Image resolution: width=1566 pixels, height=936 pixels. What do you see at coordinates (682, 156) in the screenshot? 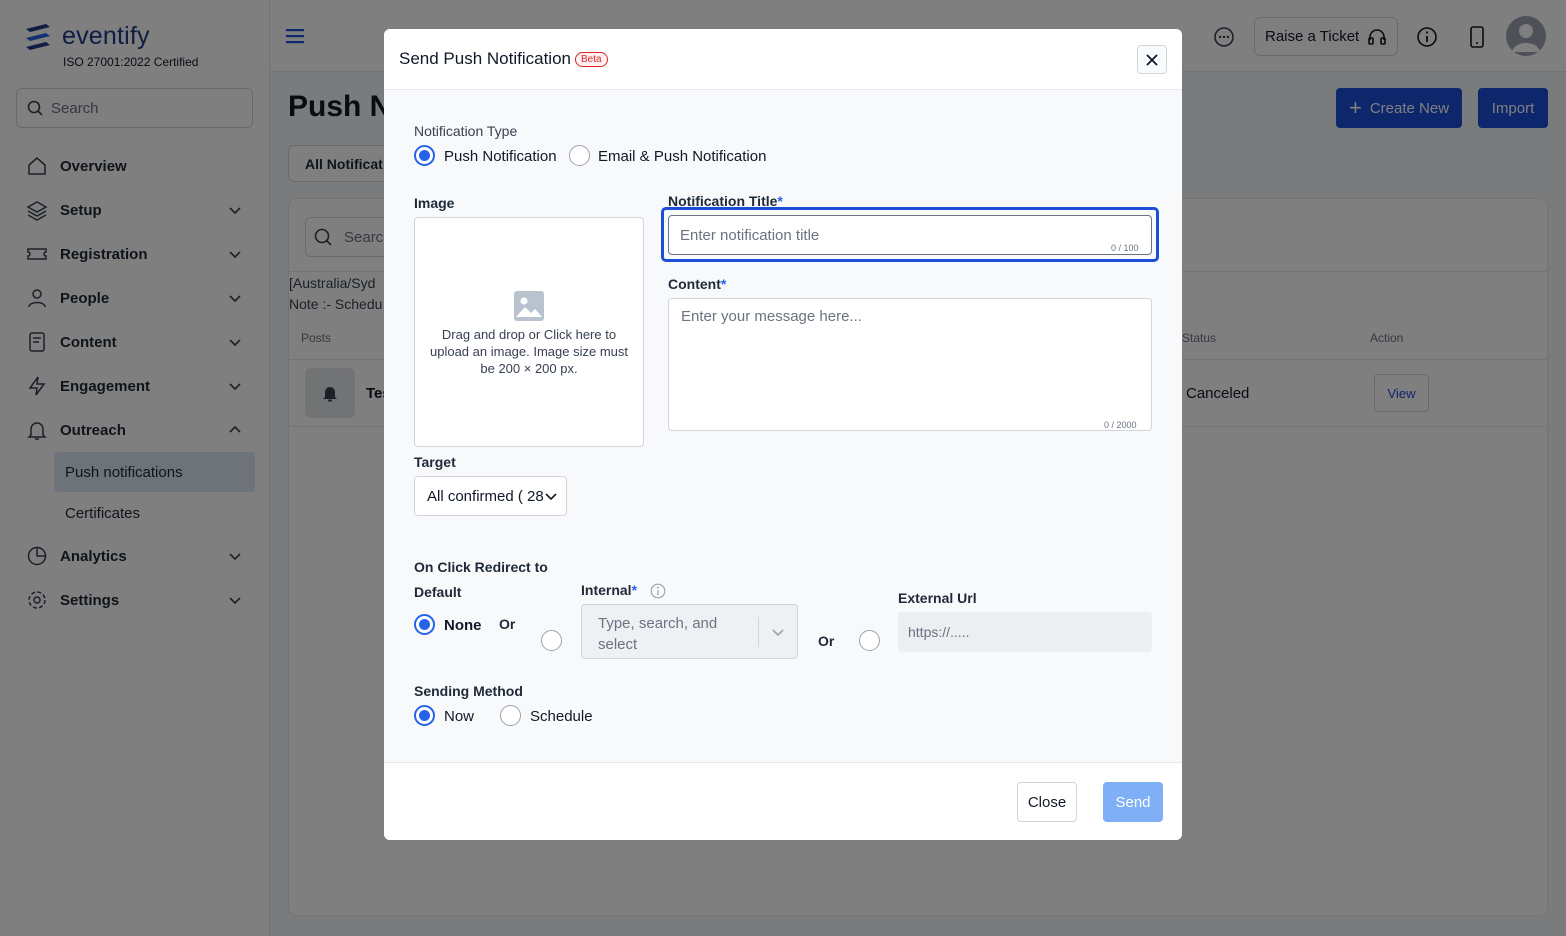
I see `radio-email-push-notification-label: Email & Push Notification` at bounding box center [682, 156].